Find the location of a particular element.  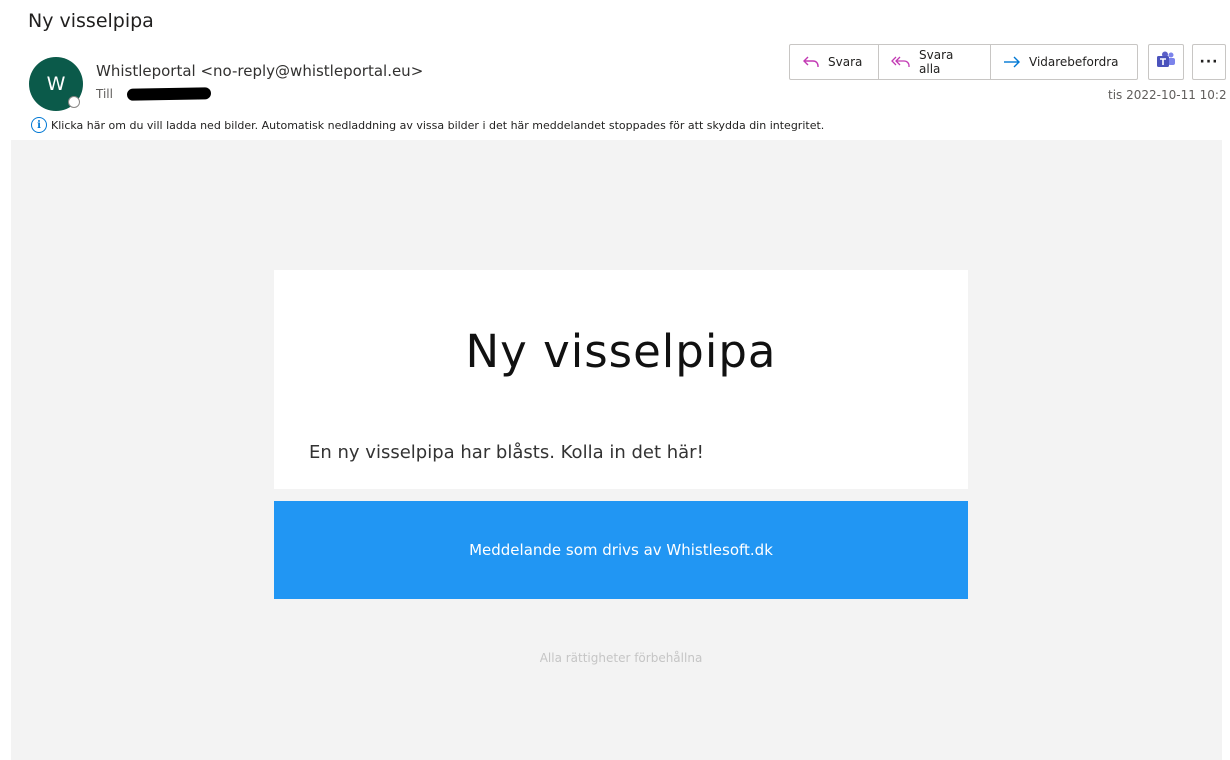

teams-icon is located at coordinates (1166, 62).